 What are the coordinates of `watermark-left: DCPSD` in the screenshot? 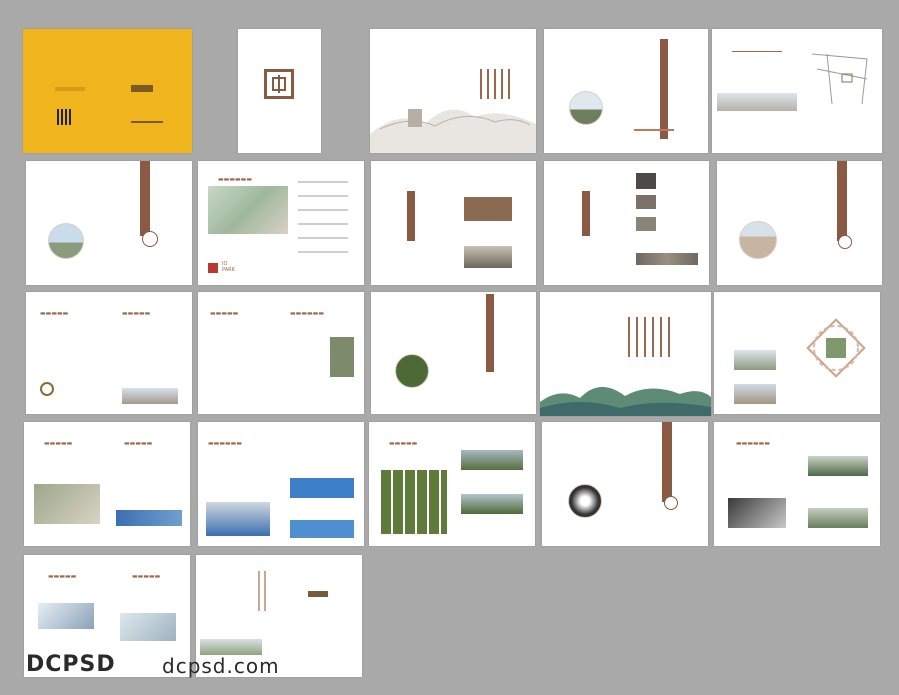 It's located at (71, 664).